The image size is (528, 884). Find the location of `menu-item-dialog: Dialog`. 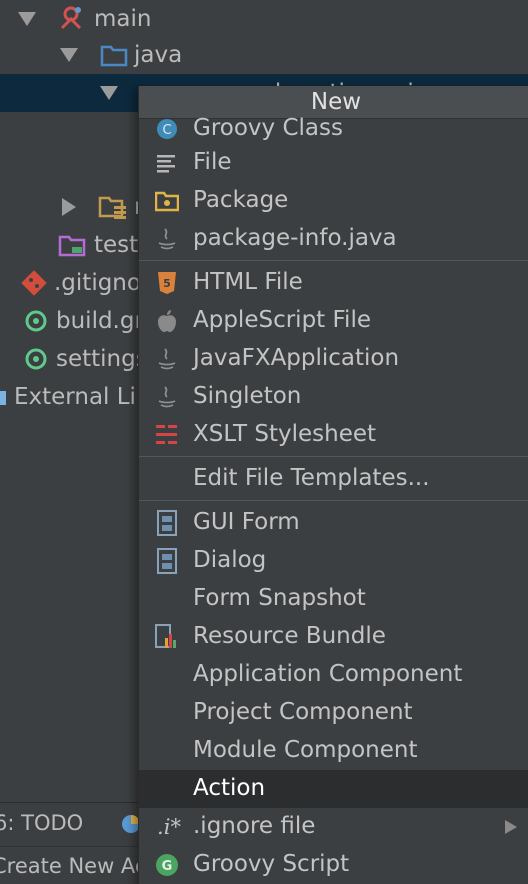

menu-item-dialog: Dialog is located at coordinates (333, 561).